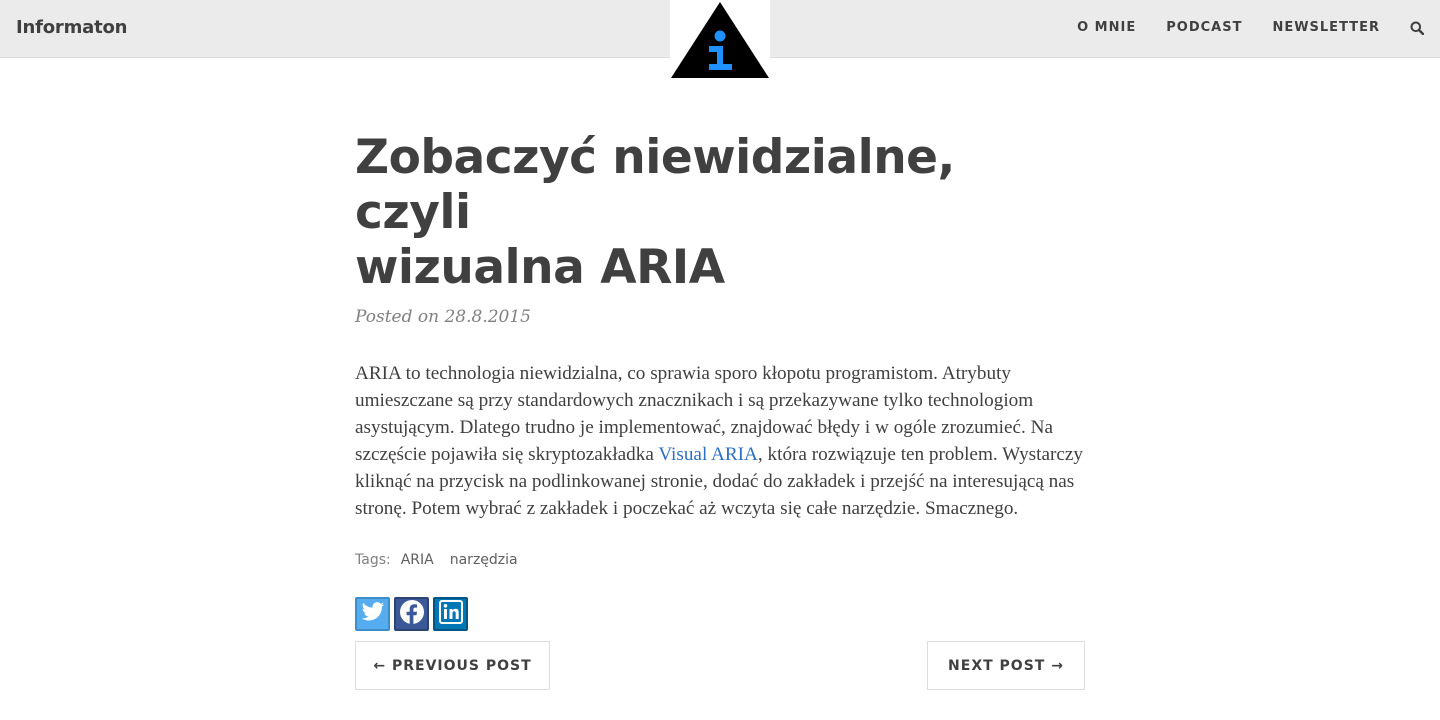 The width and height of the screenshot is (1440, 720). Describe the element at coordinates (1106, 27) in the screenshot. I see `nav-link-o-mnie: O MNIE` at that location.